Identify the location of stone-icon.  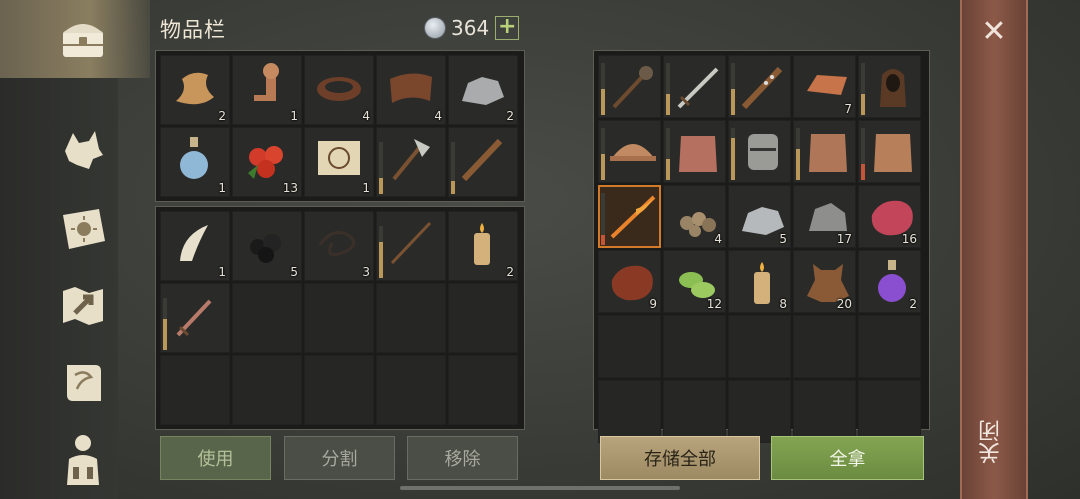
(483, 91).